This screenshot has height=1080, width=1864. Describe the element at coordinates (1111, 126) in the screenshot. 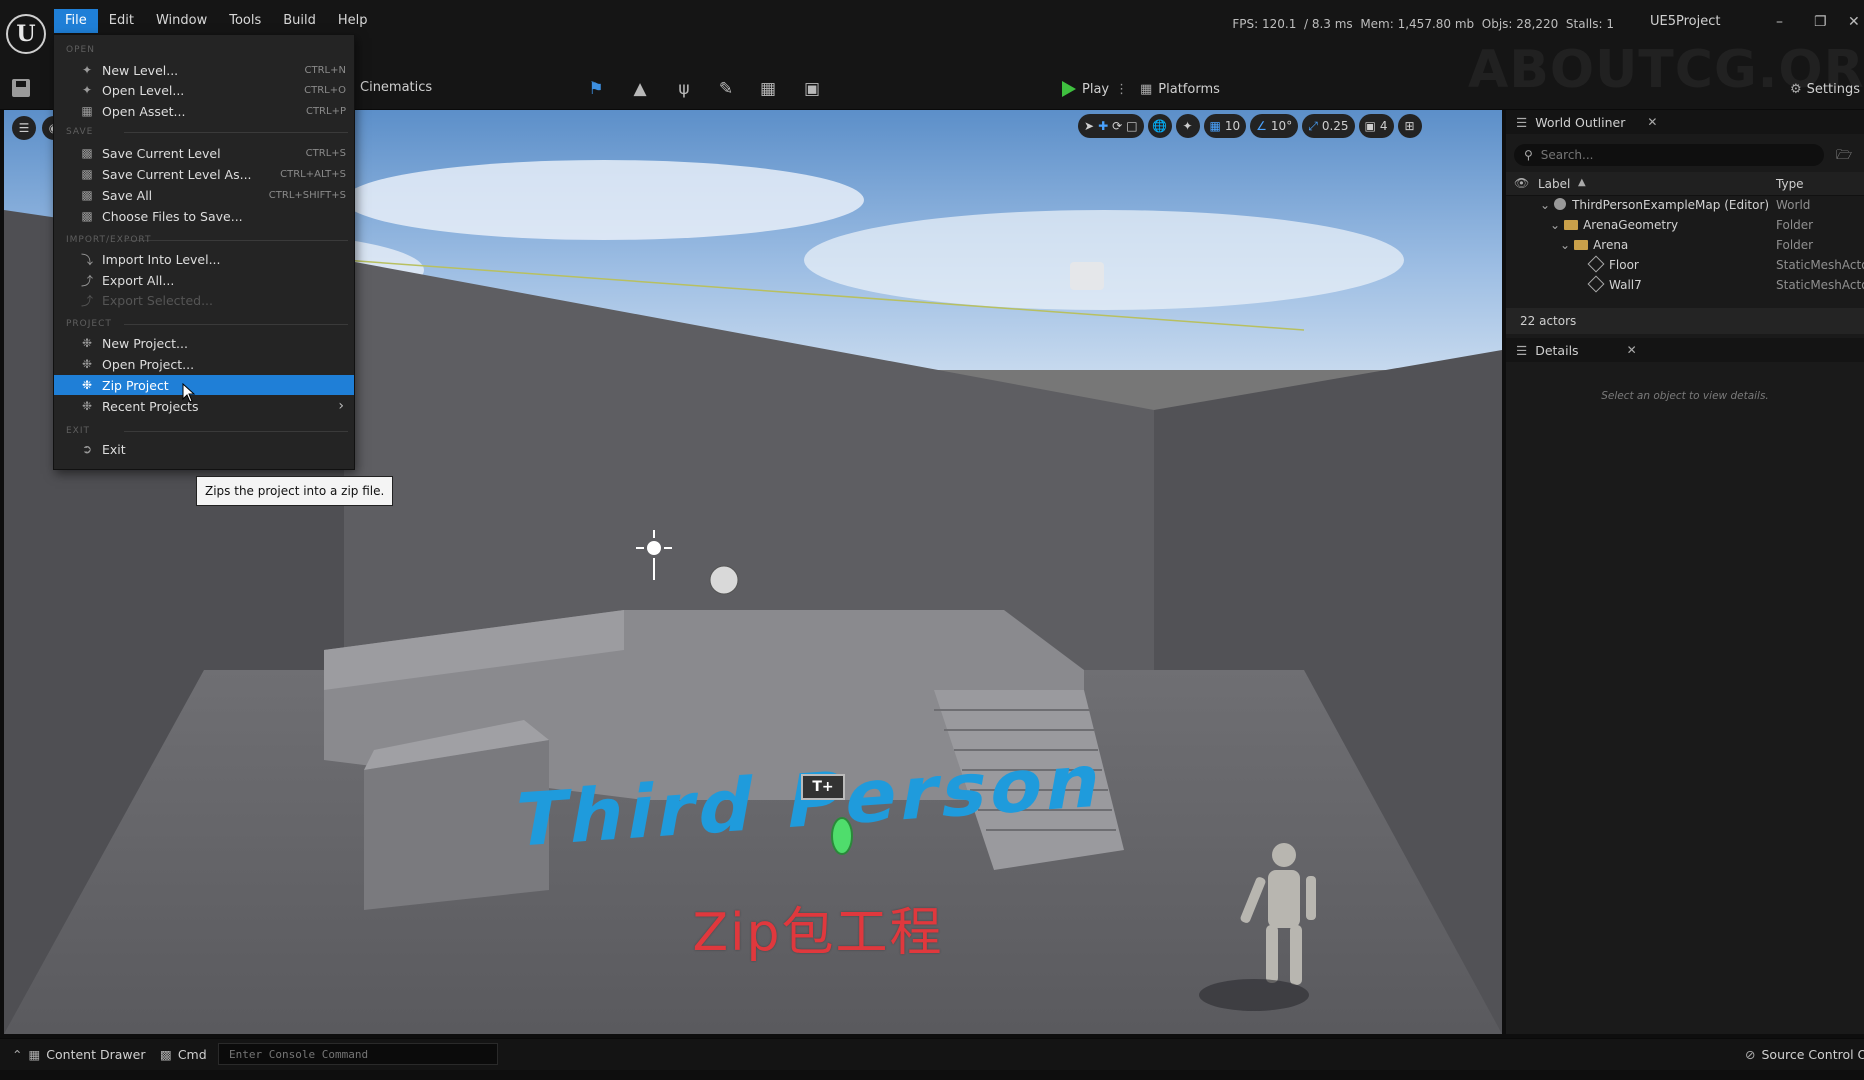

I see `transform-tools: ➤ ✚ ⟳ □` at that location.